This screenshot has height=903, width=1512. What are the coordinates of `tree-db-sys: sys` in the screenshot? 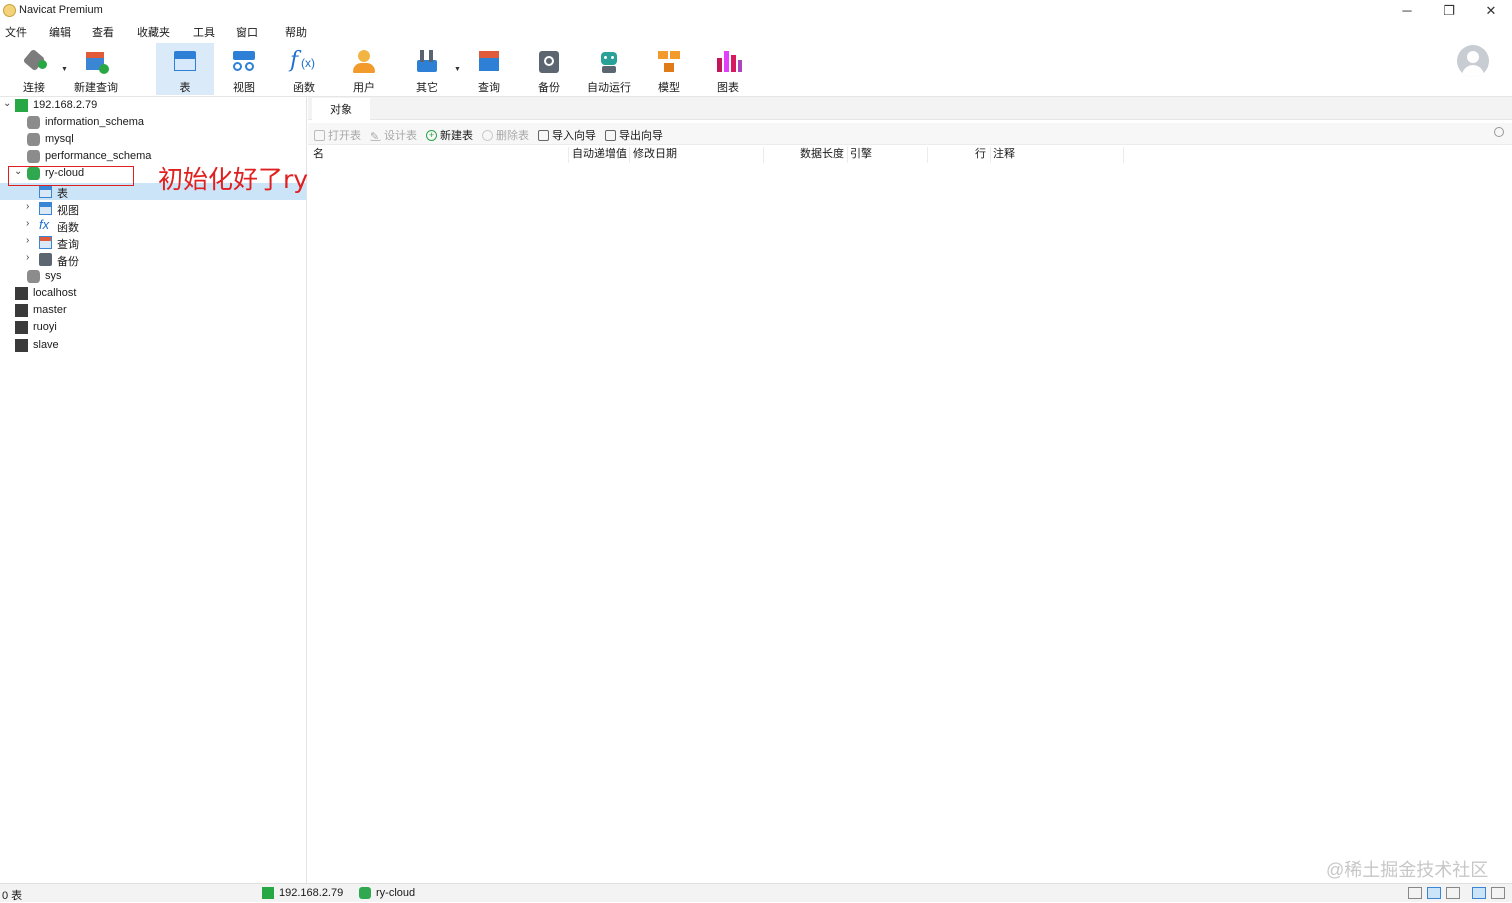 It's located at (153, 276).